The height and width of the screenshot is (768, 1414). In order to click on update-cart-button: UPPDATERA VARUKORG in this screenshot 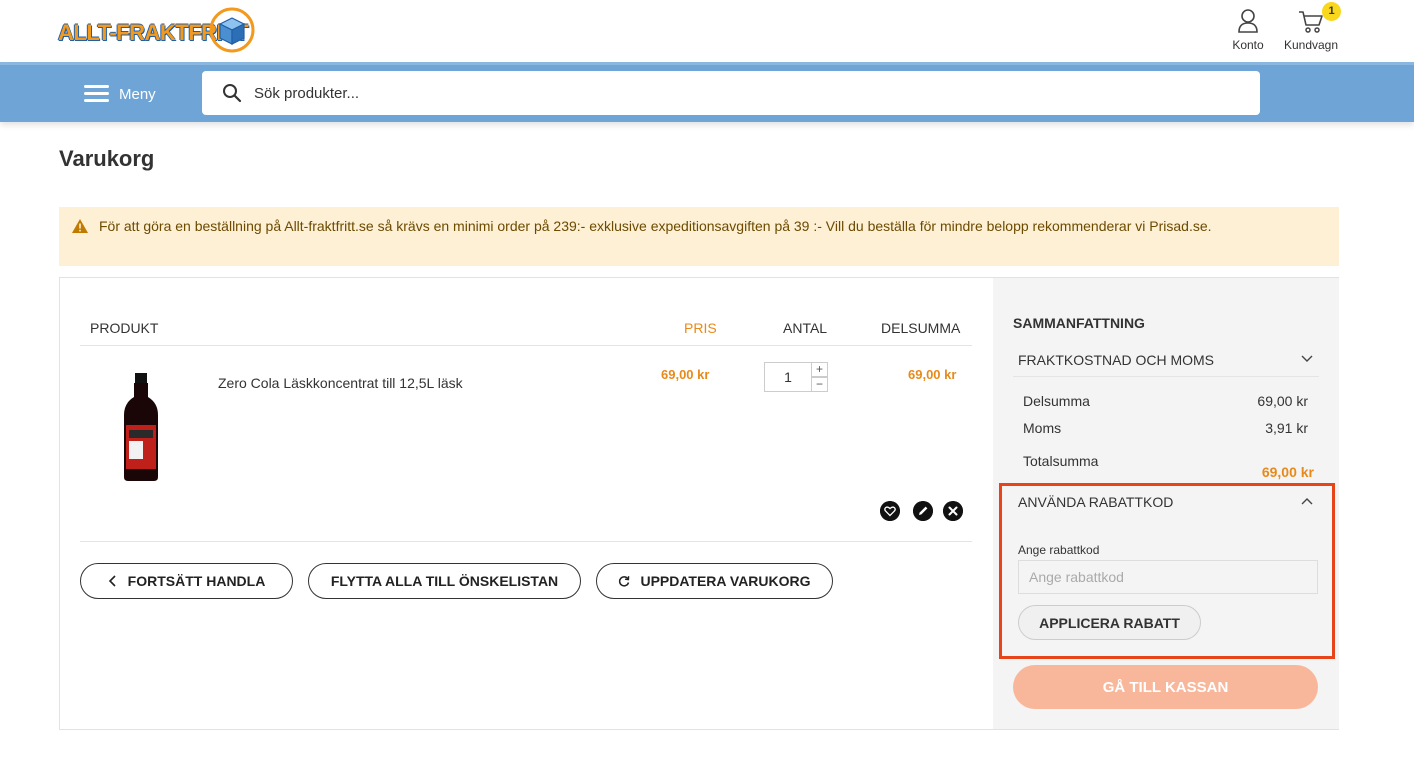, I will do `click(714, 581)`.